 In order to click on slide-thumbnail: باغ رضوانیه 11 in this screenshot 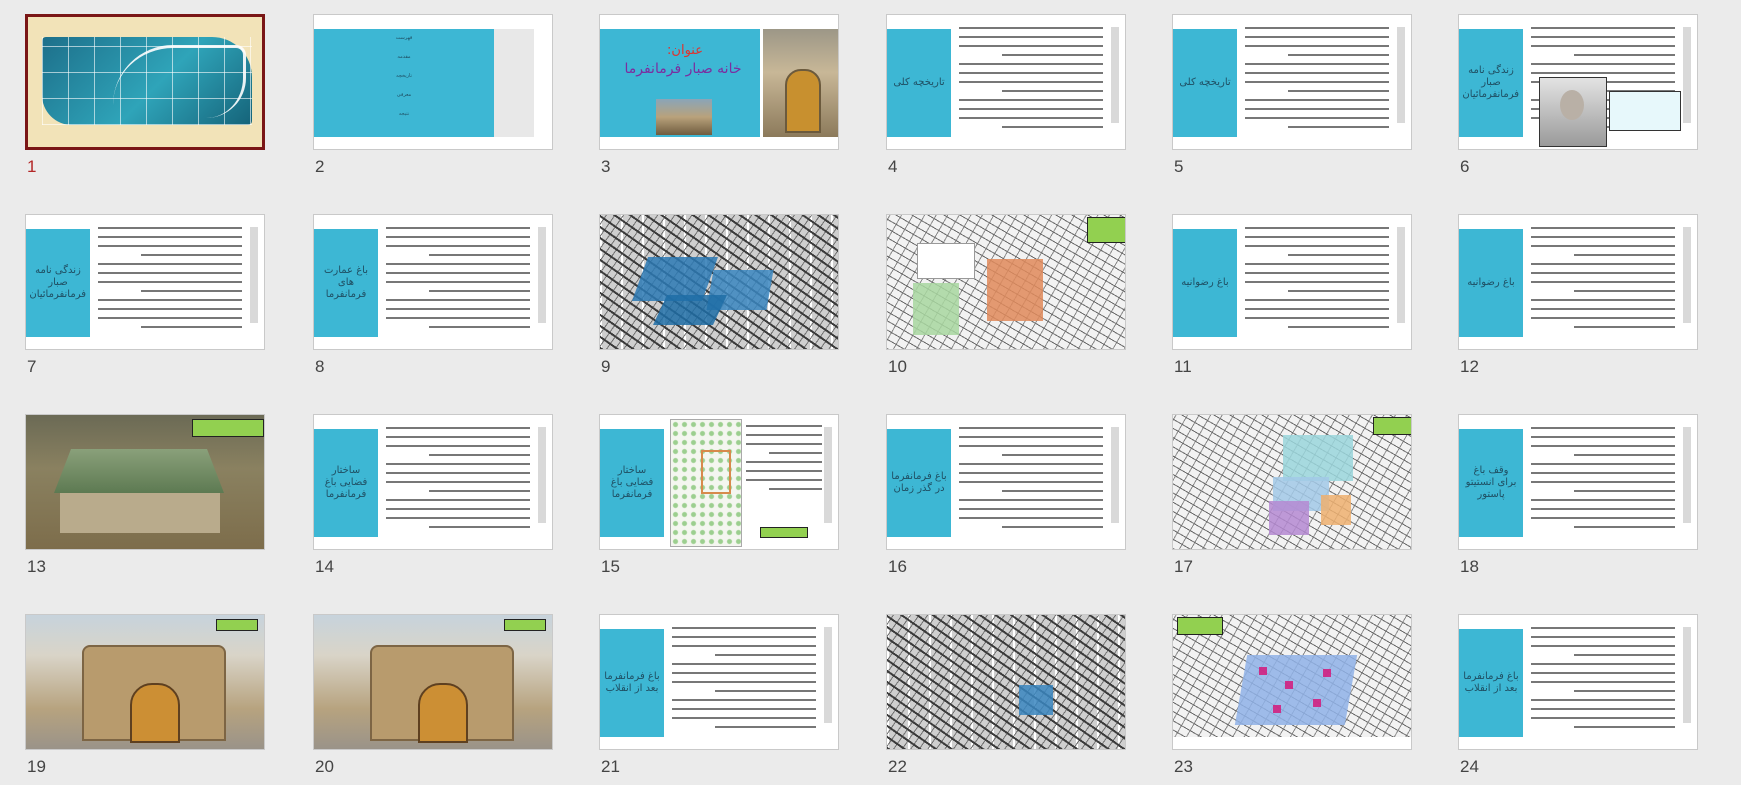, I will do `click(1292, 295)`.